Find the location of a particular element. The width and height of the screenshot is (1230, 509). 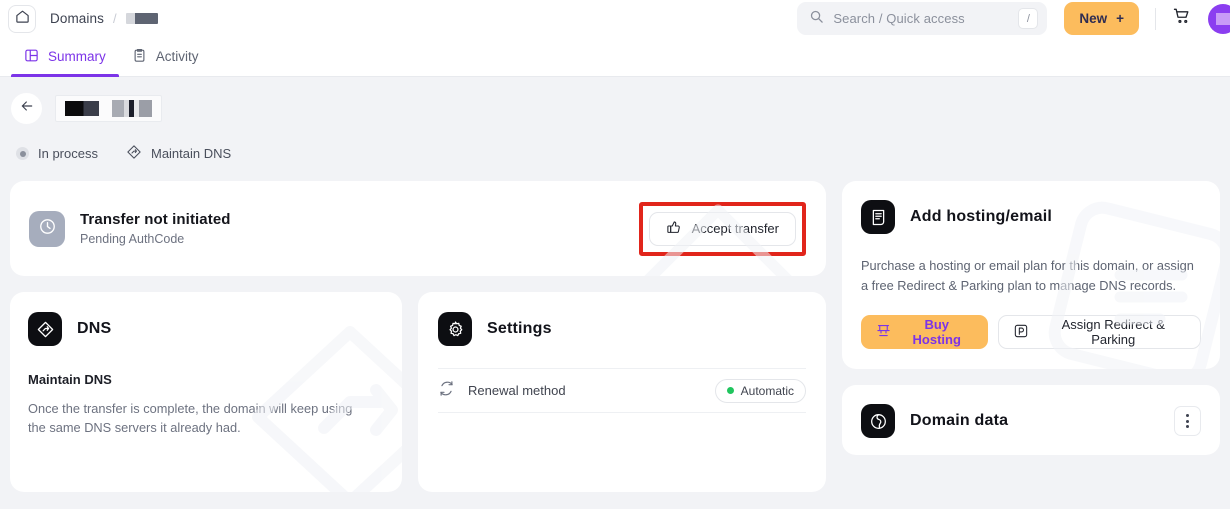

settings-row-renewal-method: Renewal method Automatic is located at coordinates (622, 391).